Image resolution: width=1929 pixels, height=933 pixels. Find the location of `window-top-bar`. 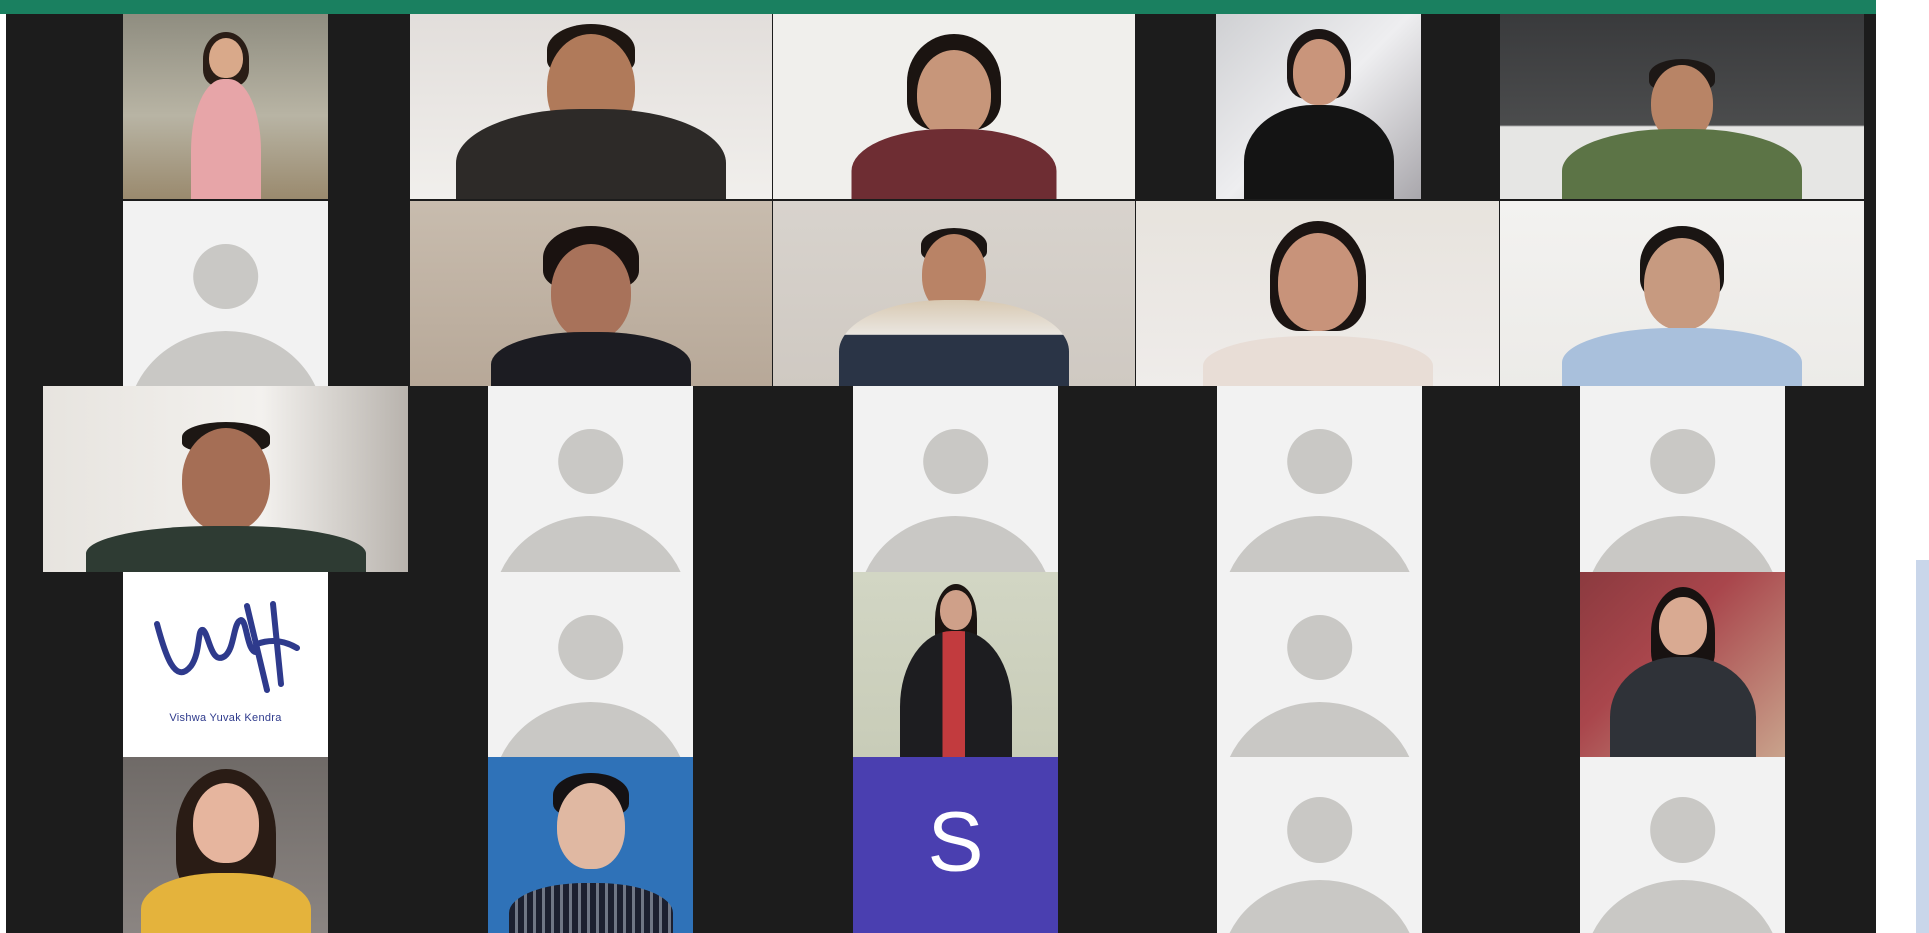

window-top-bar is located at coordinates (938, 7).